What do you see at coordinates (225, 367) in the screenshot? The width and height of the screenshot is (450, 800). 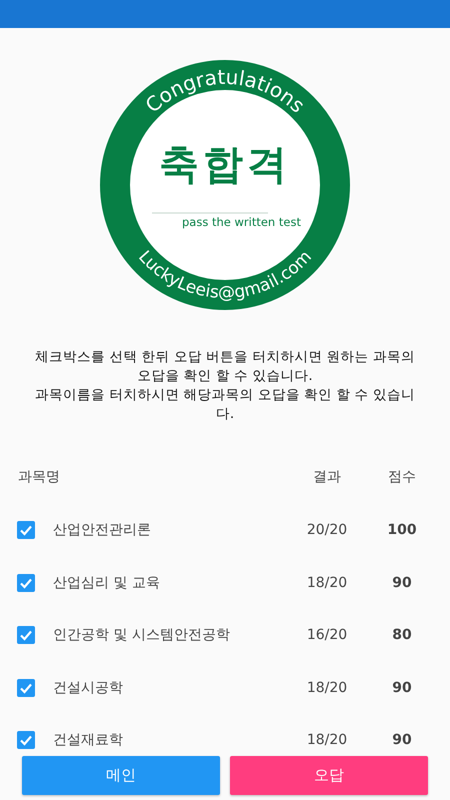 I see `instruction-text: 체크박스를 선택 한뒤 오답 버튼을 터치하시면 원하는 과목의 오답을 확인 할 수 있습니다.` at bounding box center [225, 367].